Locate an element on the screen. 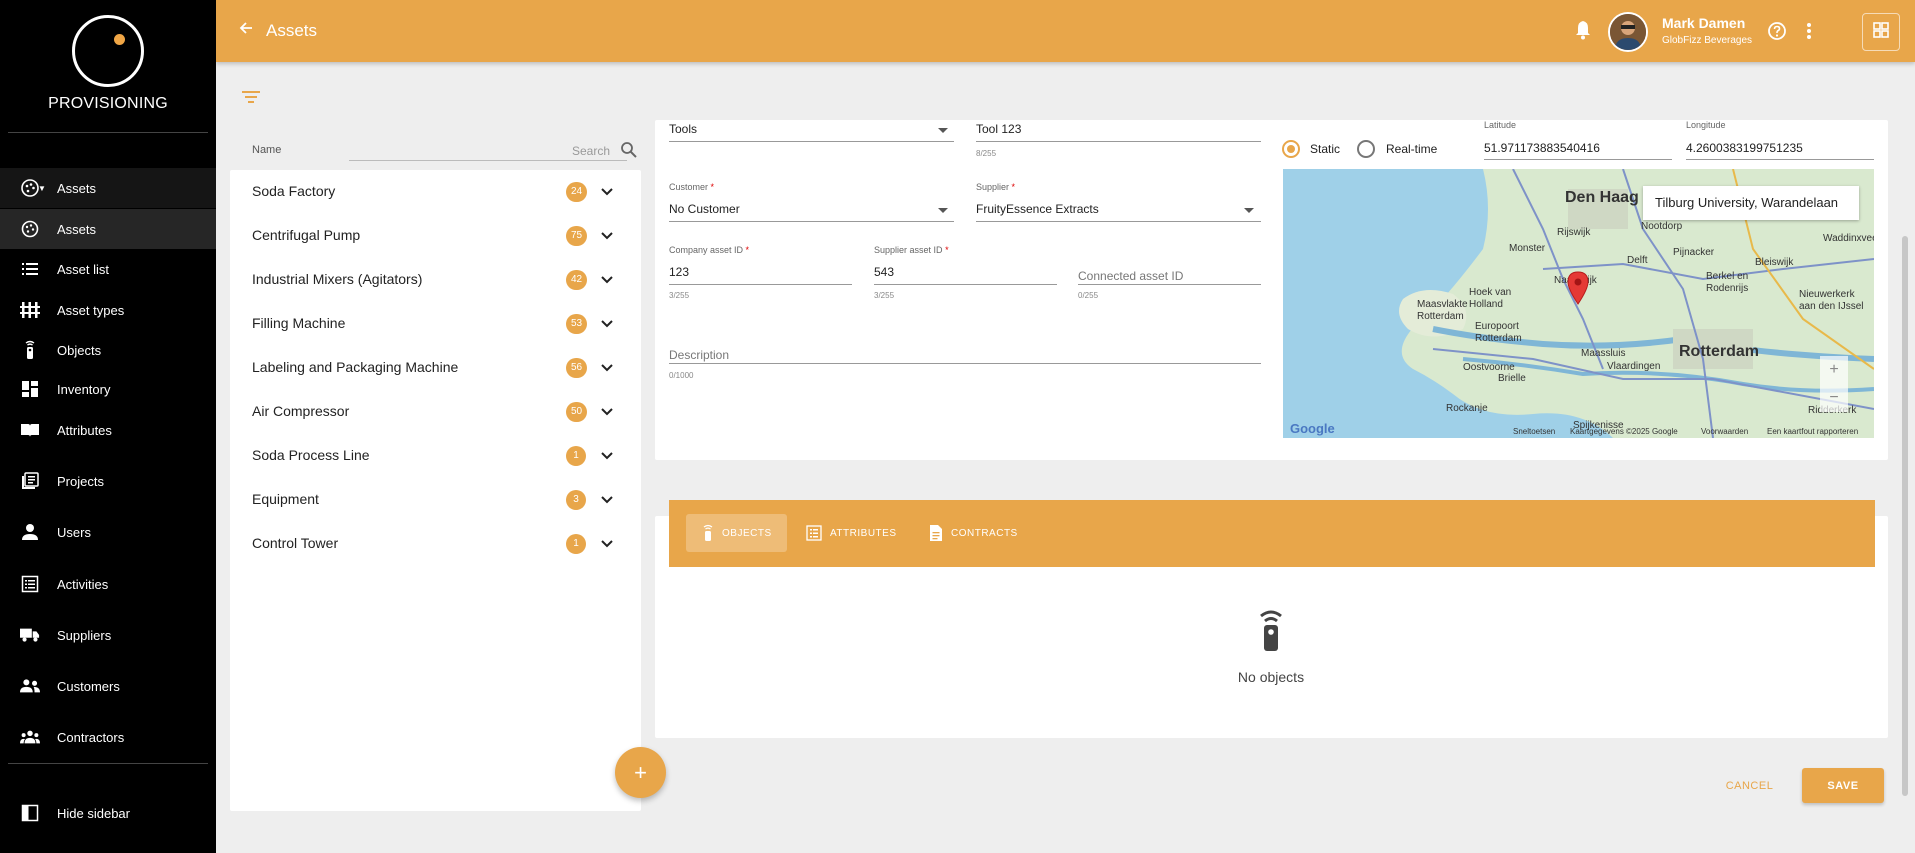 The image size is (1915, 853). list-item: Filling Machine 53 is located at coordinates (435, 324).